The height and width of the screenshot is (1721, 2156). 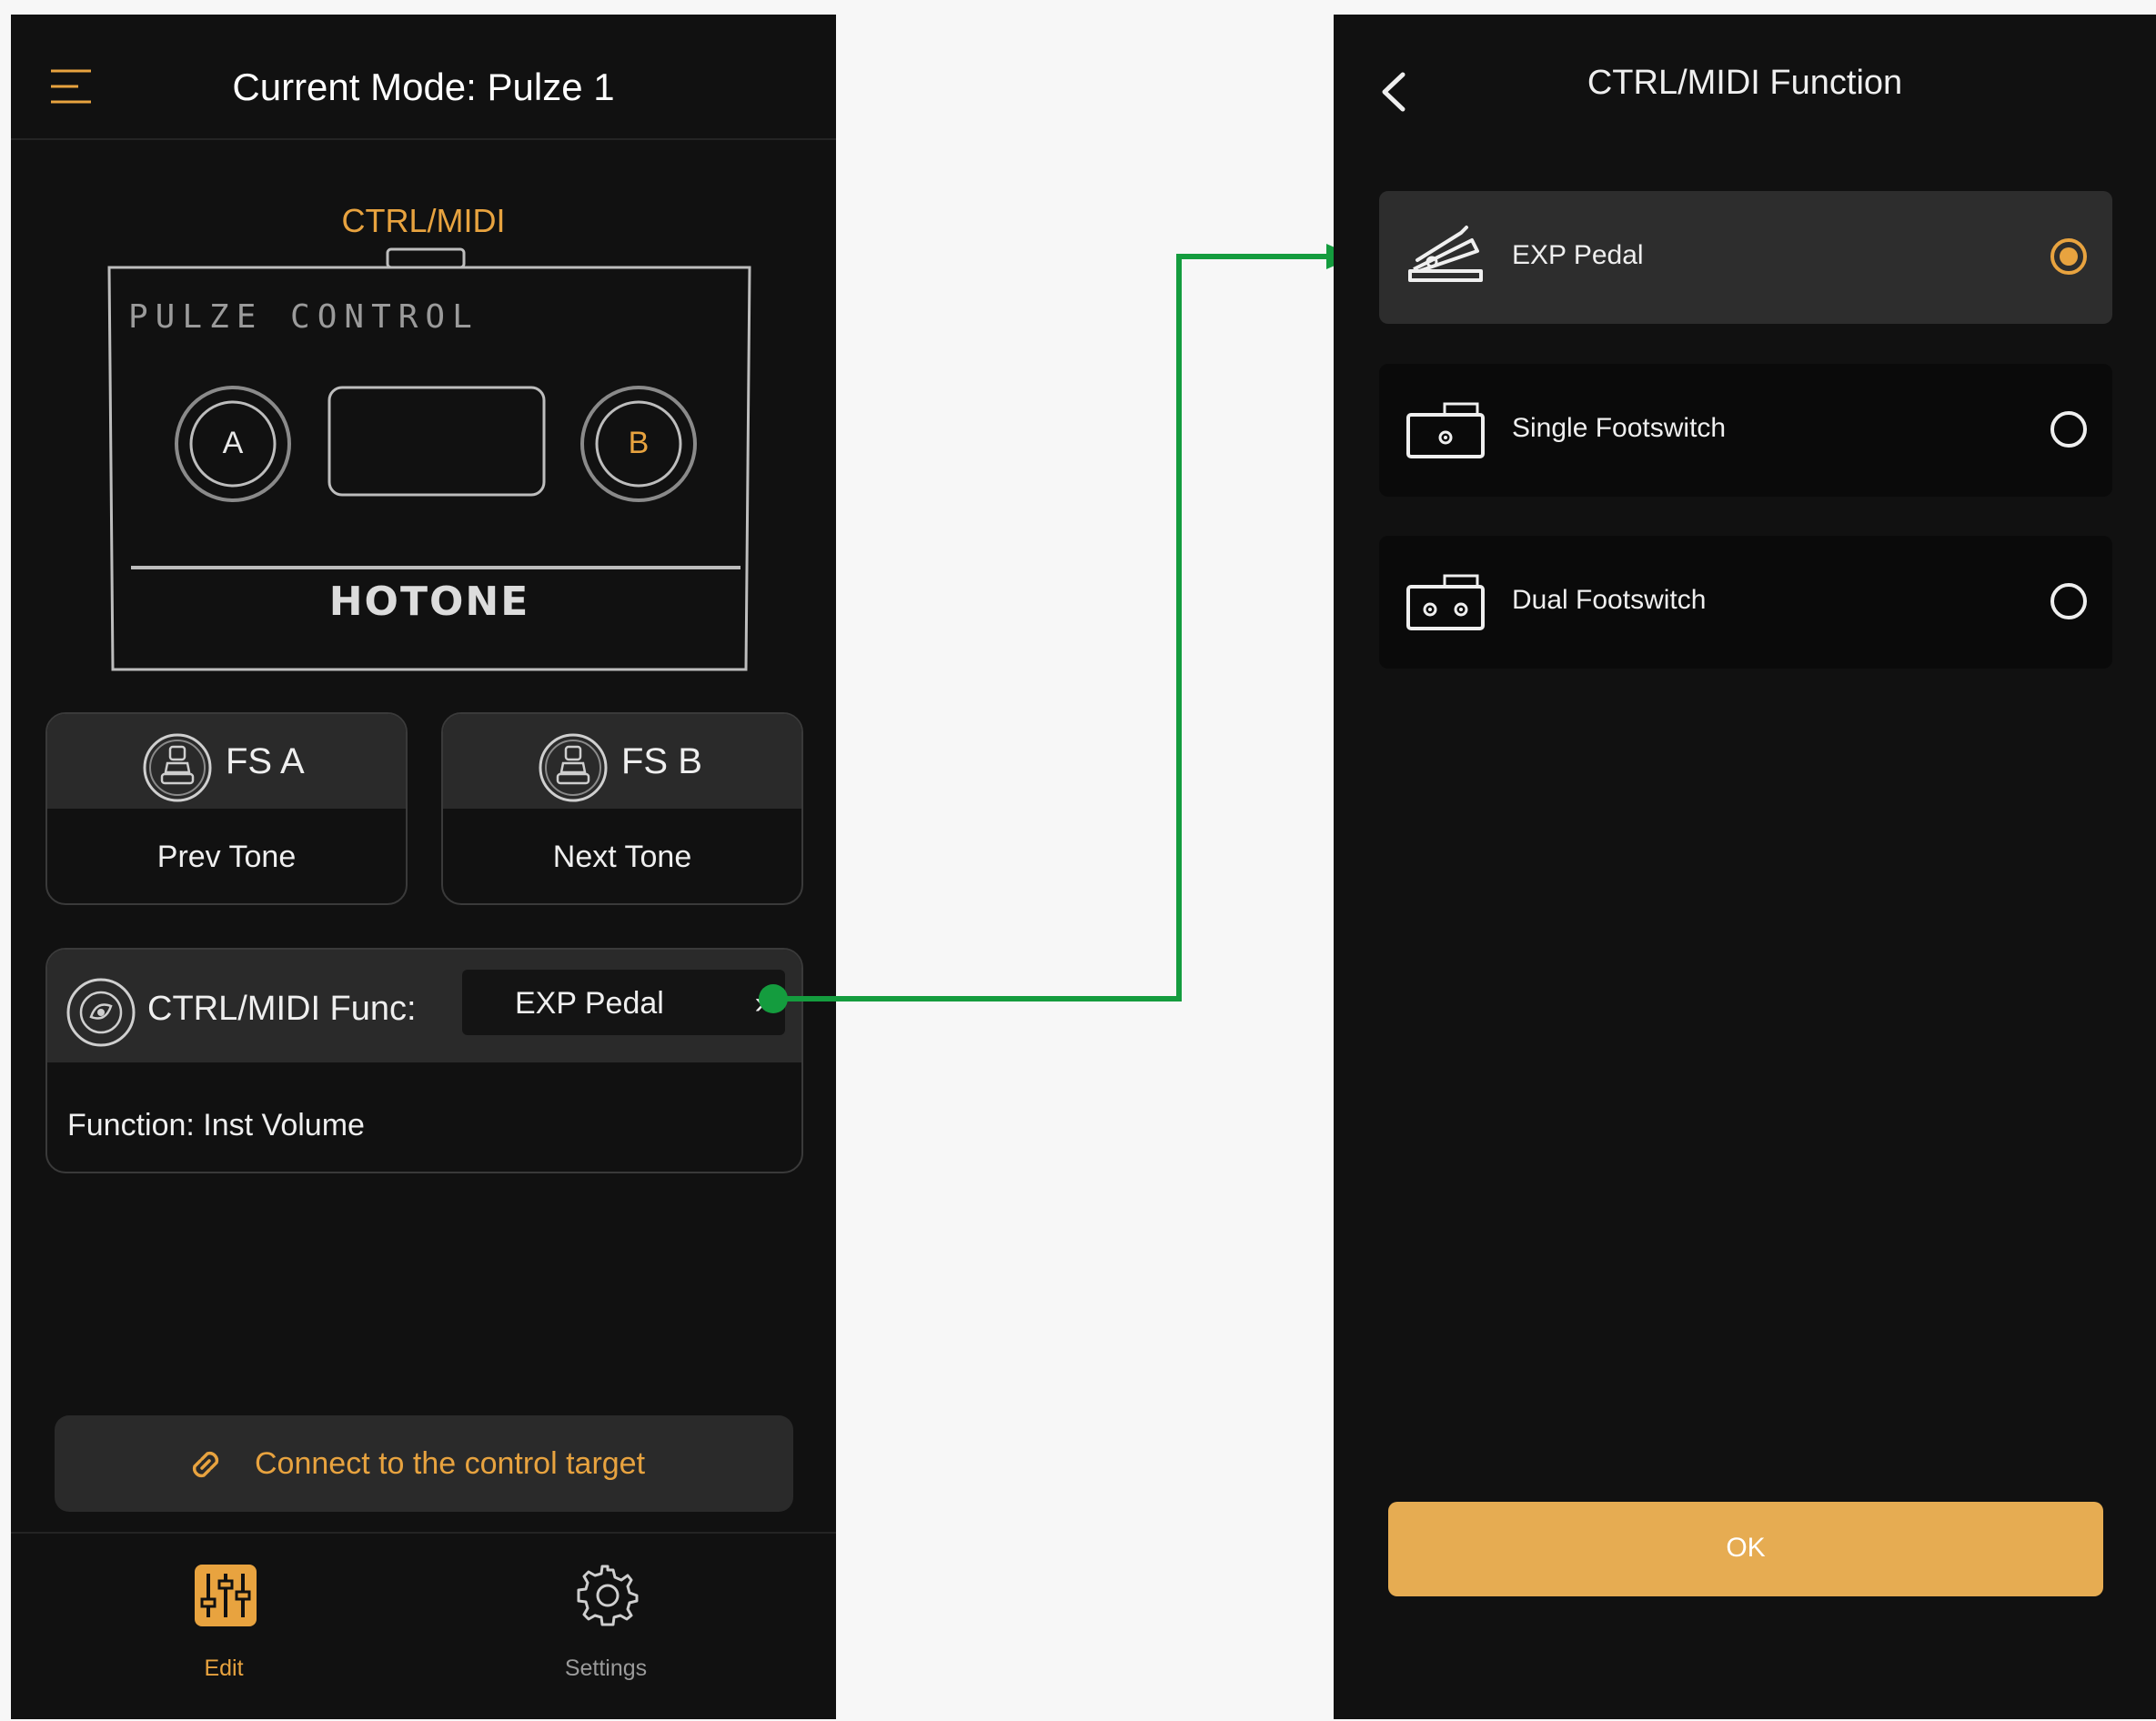 I want to click on ok-button-label: OK, so click(x=1746, y=1548).